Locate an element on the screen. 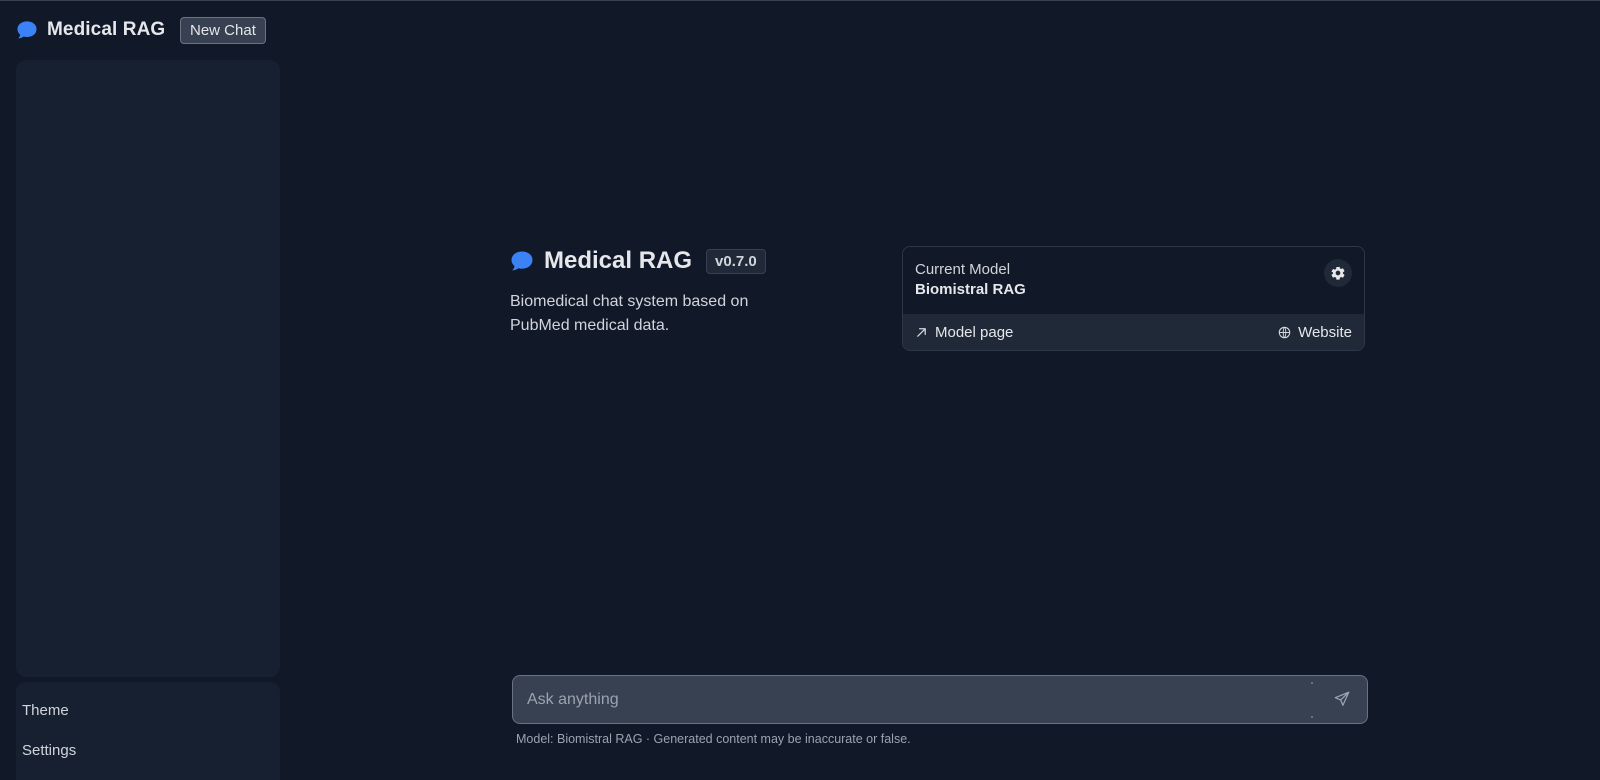 The image size is (1600, 780). intro-title: Medical RAG is located at coordinates (618, 260).